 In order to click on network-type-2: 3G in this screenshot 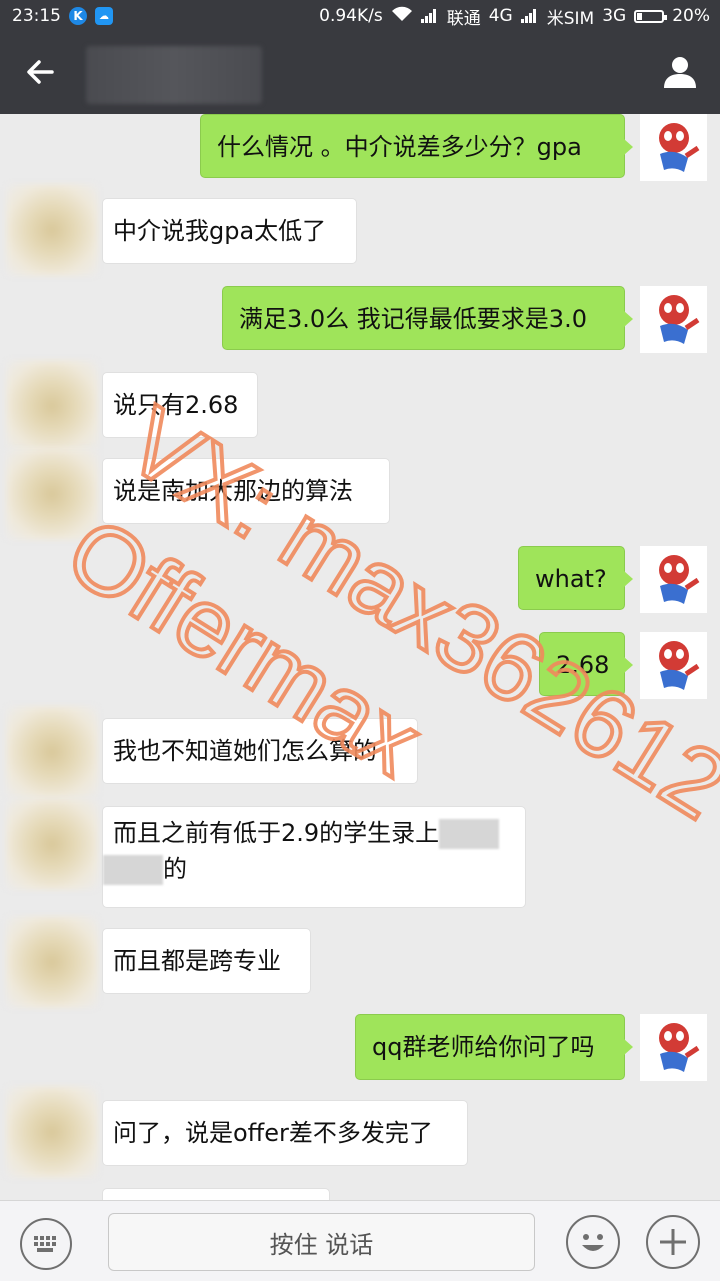, I will do `click(614, 16)`.